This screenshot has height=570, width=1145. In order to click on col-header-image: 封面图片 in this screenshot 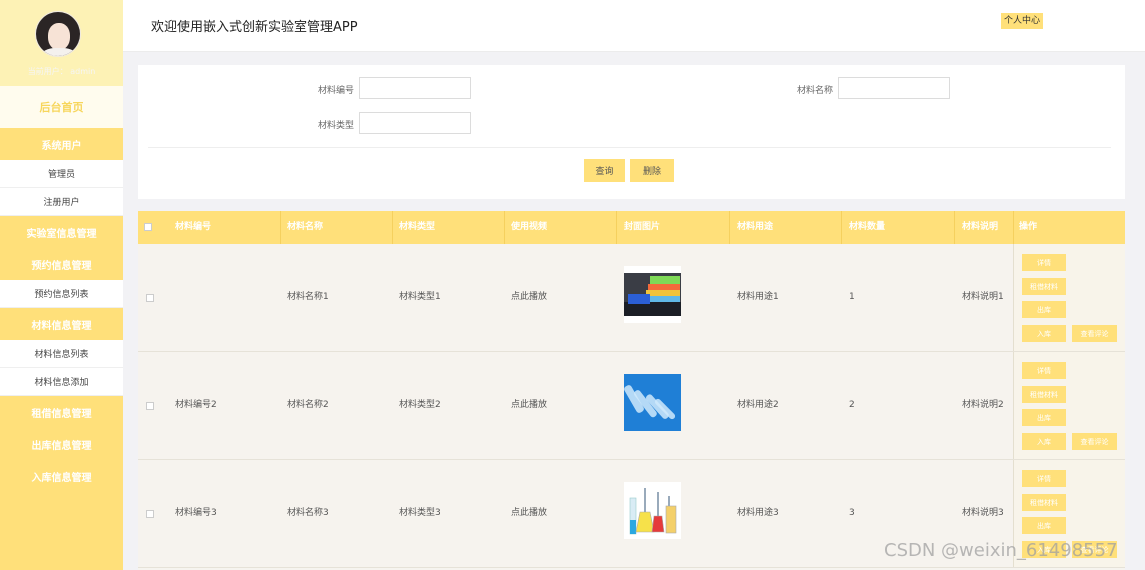, I will do `click(642, 227)`.